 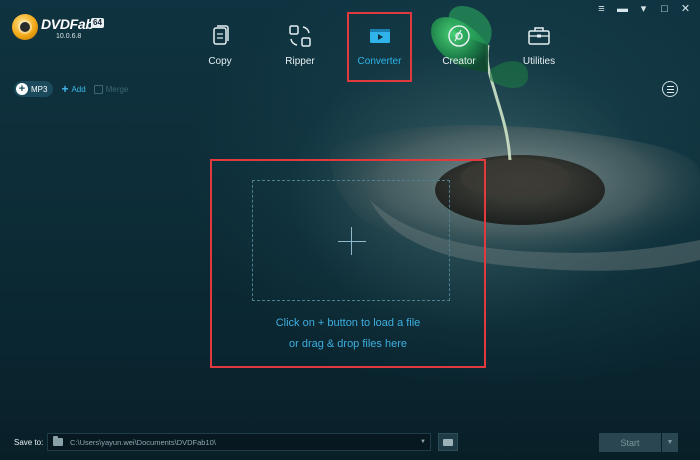 What do you see at coordinates (347, 344) in the screenshot?
I see `drop-hint-line2: or drag & drop files here` at bounding box center [347, 344].